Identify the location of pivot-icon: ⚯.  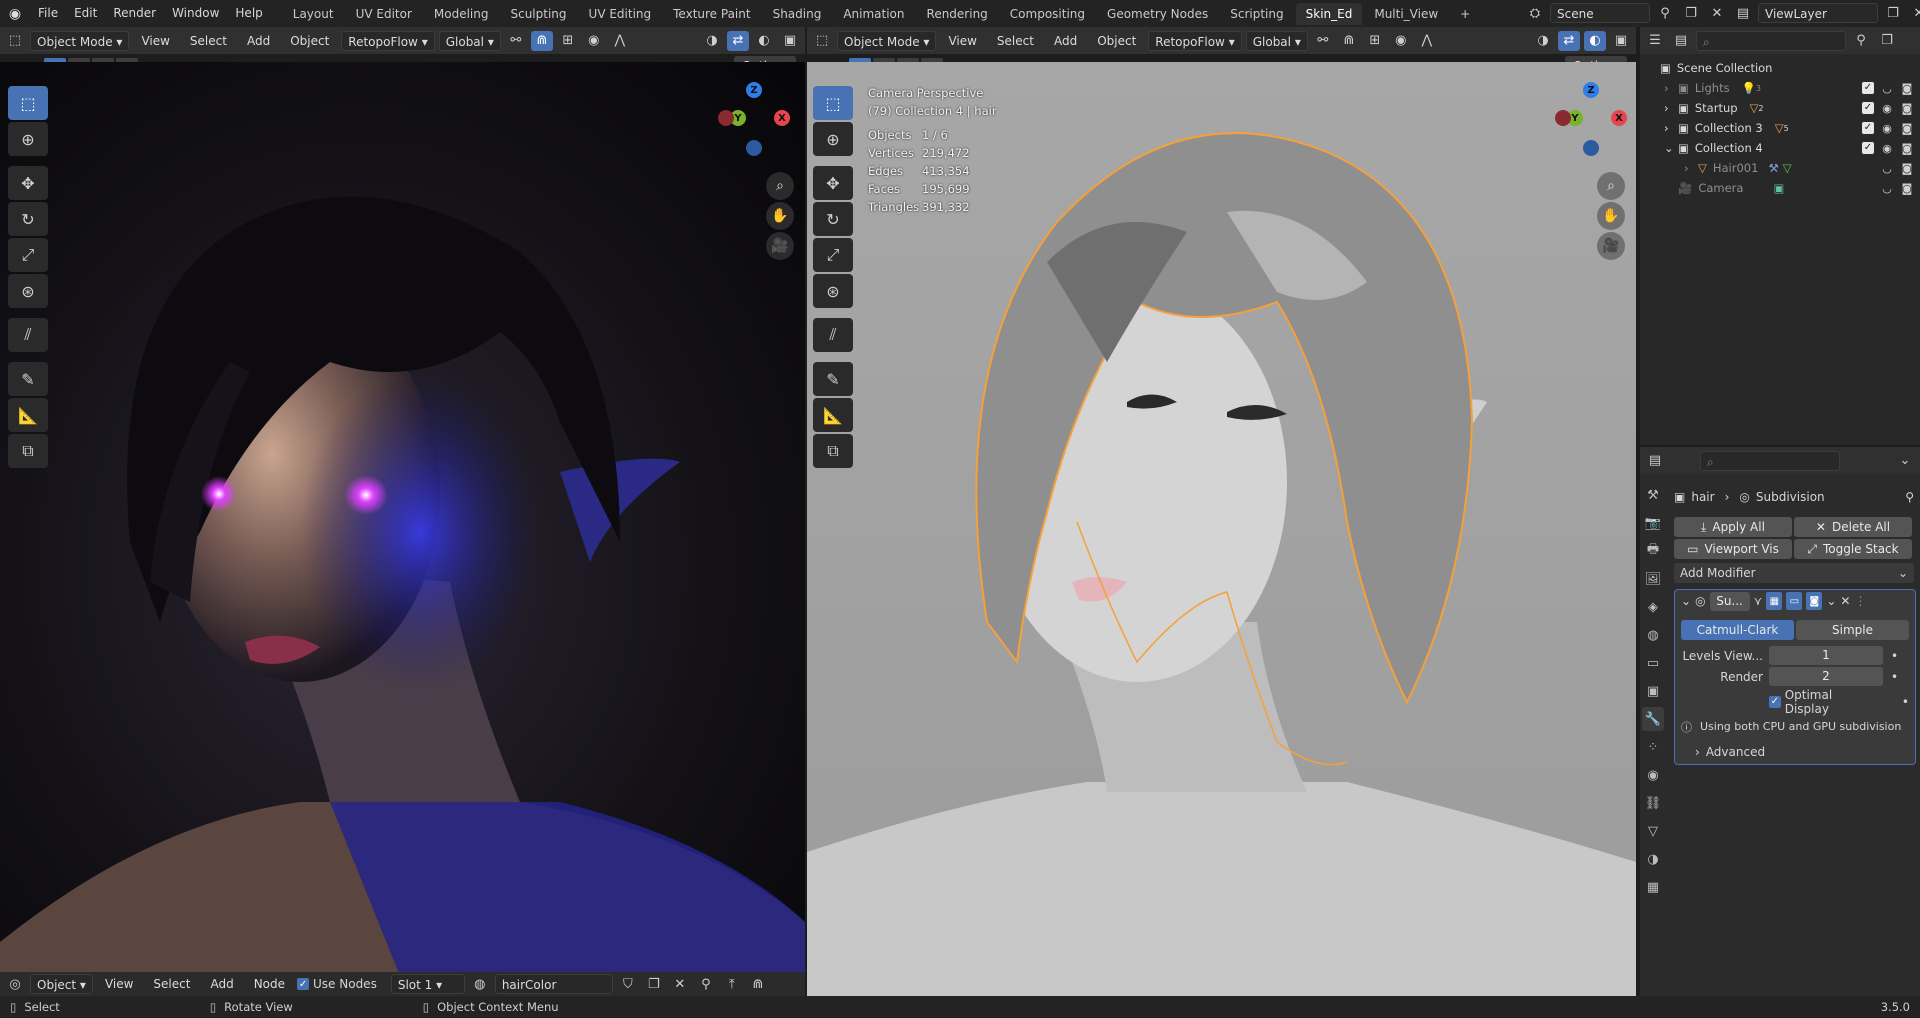
(516, 41).